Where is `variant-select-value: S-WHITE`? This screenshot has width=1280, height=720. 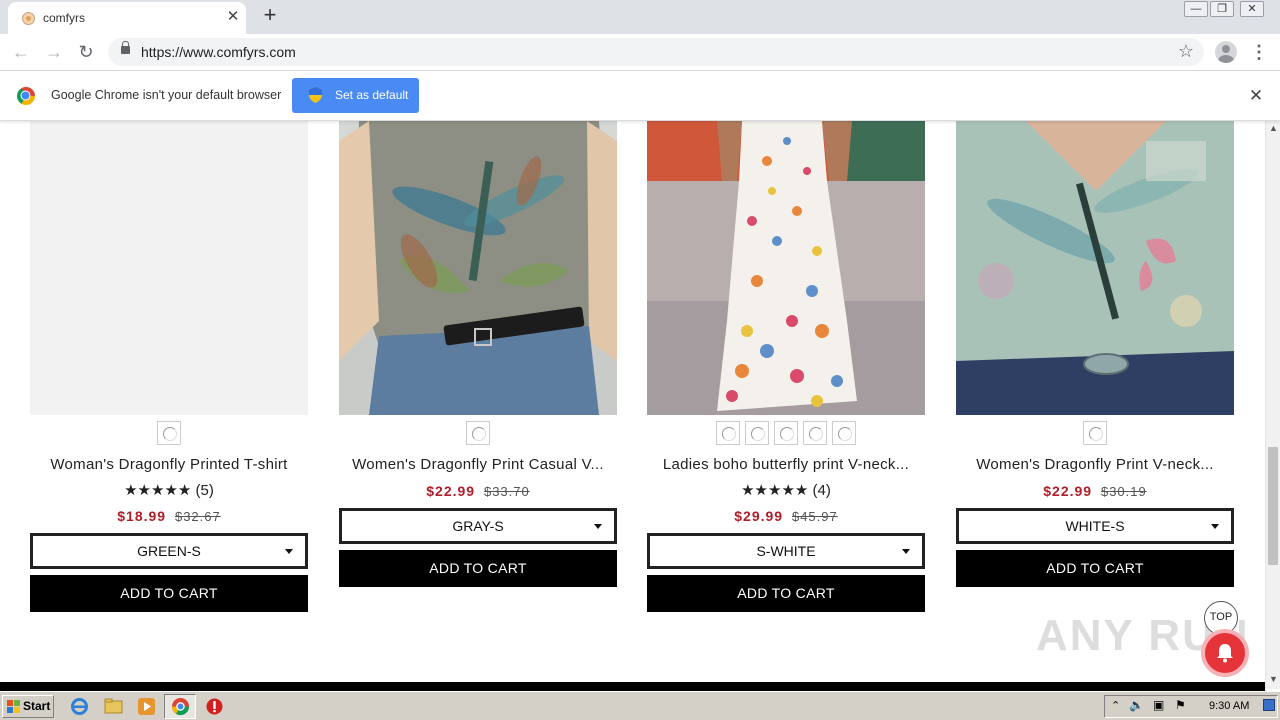
variant-select-value: S-WHITE is located at coordinates (786, 551).